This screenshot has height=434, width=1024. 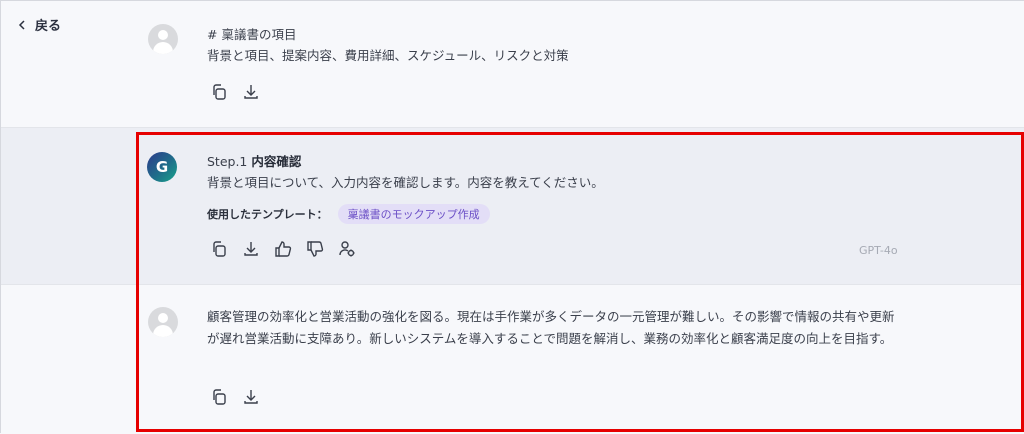 I want to click on message-text: 背景と項目、提案内容、費用詳細、スケジュール、リスクと対策, so click(x=388, y=55).